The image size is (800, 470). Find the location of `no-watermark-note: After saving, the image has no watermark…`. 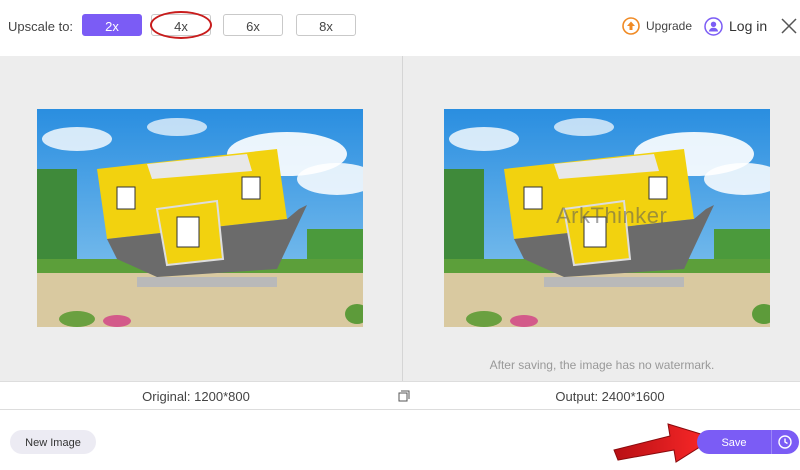

no-watermark-note: After saving, the image has no watermark… is located at coordinates (602, 365).